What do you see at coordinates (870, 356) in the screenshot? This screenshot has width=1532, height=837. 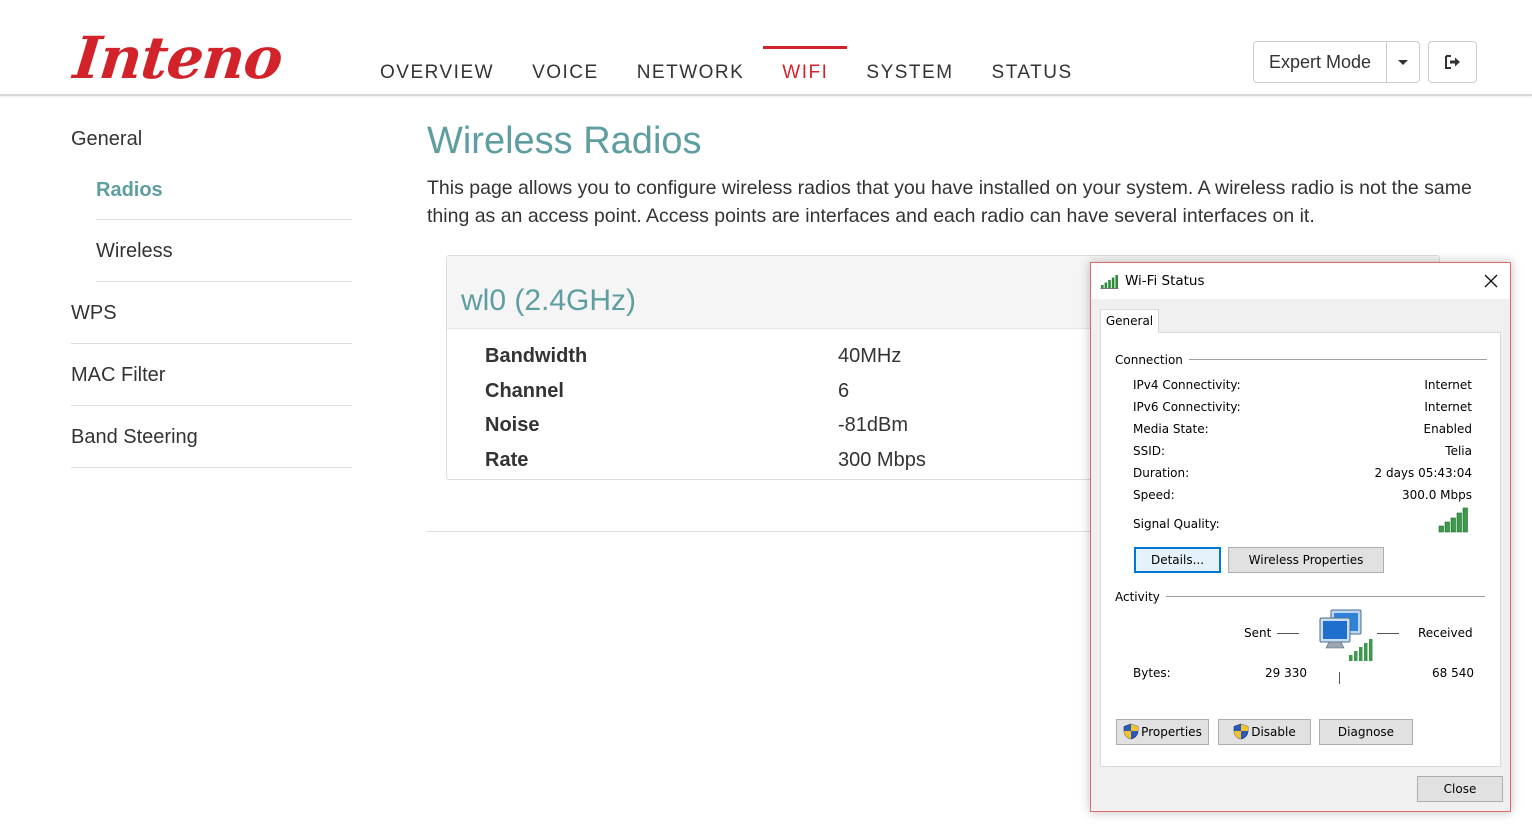 I see `radio-value-bandwidth: 40MHz` at bounding box center [870, 356].